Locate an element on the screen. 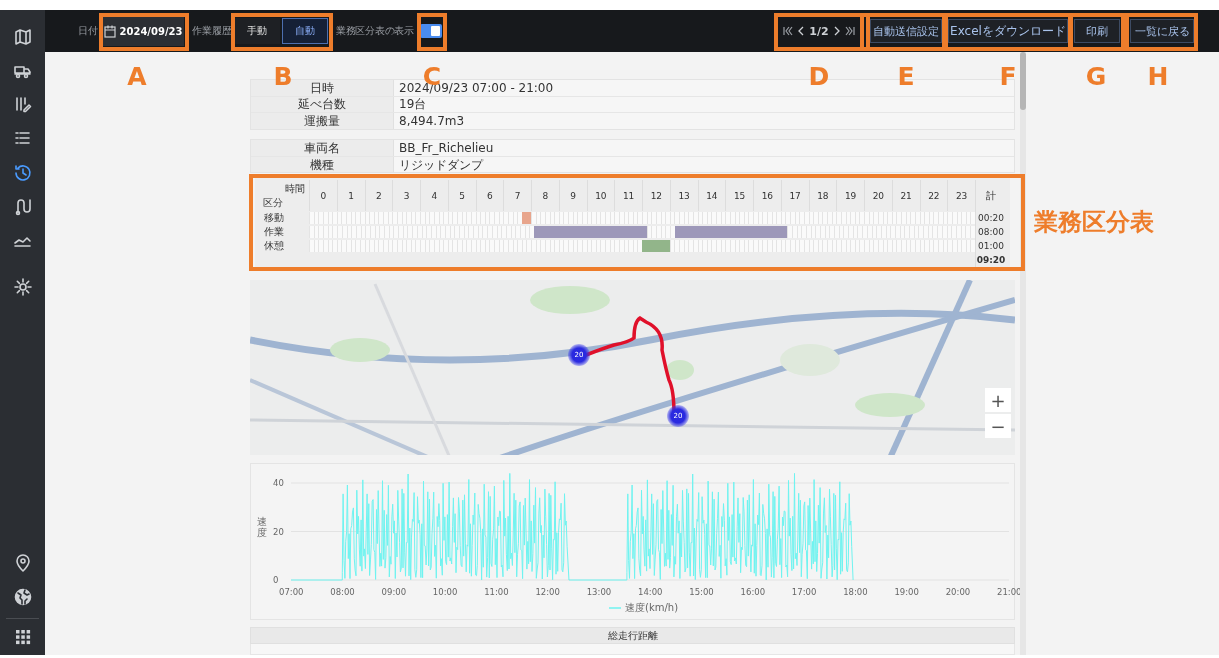 Image resolution: width=1219 pixels, height=658 pixels. annotation-letter: F is located at coordinates (1008, 76).